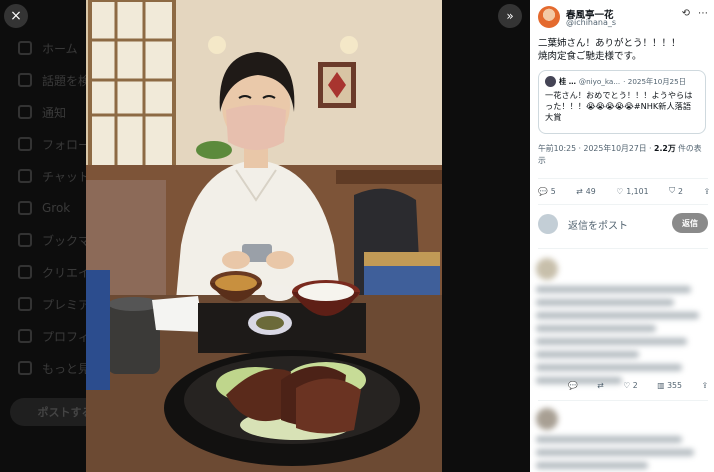 Image resolution: width=714 pixels, height=472 pixels. What do you see at coordinates (585, 191) in the screenshot?
I see `repost-button: ⇄ 49` at bounding box center [585, 191].